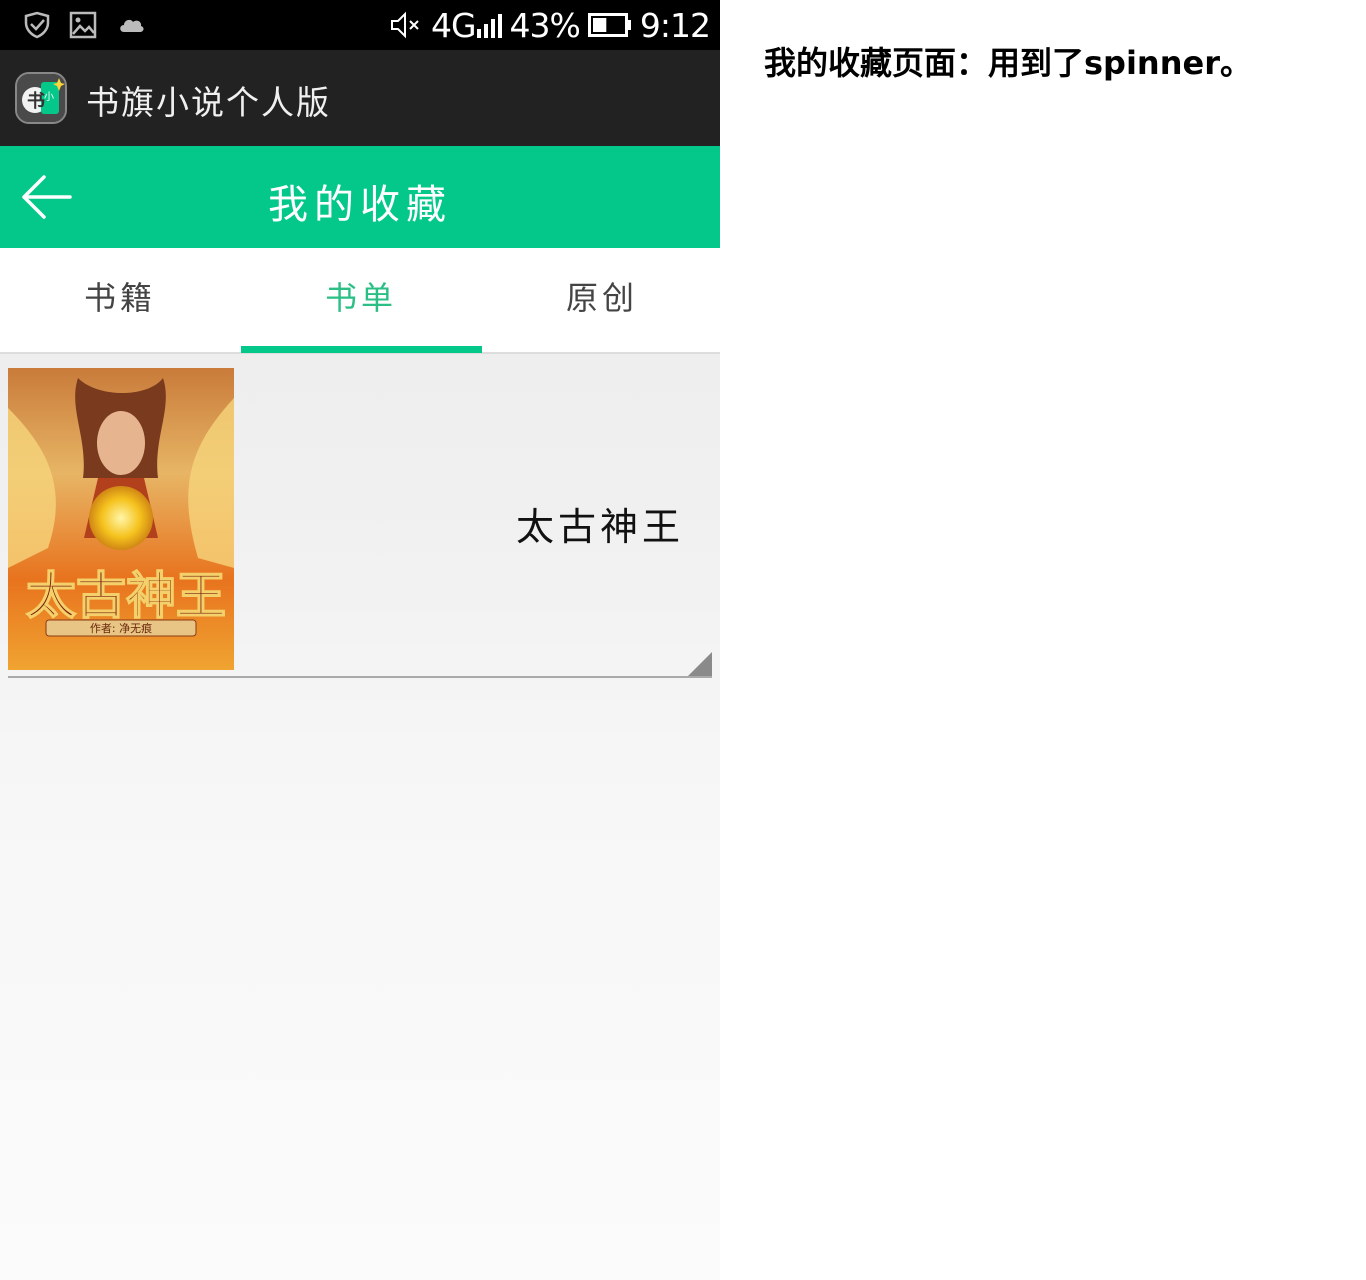 The width and height of the screenshot is (1366, 1280). What do you see at coordinates (360, 522) in the screenshot?
I see `book-spinner: 太古神王 作者: 净无痕 太古神王` at bounding box center [360, 522].